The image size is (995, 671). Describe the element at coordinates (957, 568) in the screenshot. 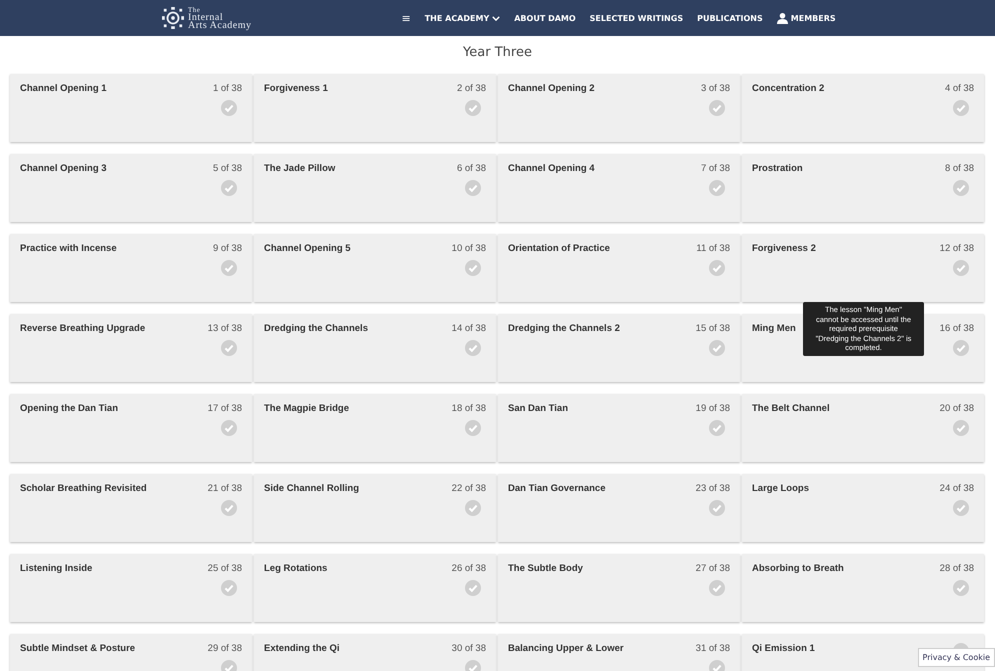

I see `lesson-count: 28 of 38` at that location.